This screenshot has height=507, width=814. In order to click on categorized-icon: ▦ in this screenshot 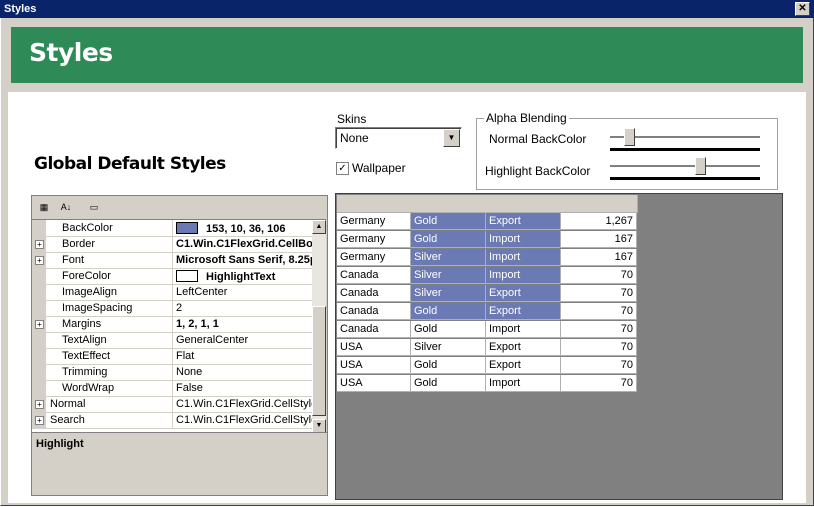, I will do `click(44, 207)`.